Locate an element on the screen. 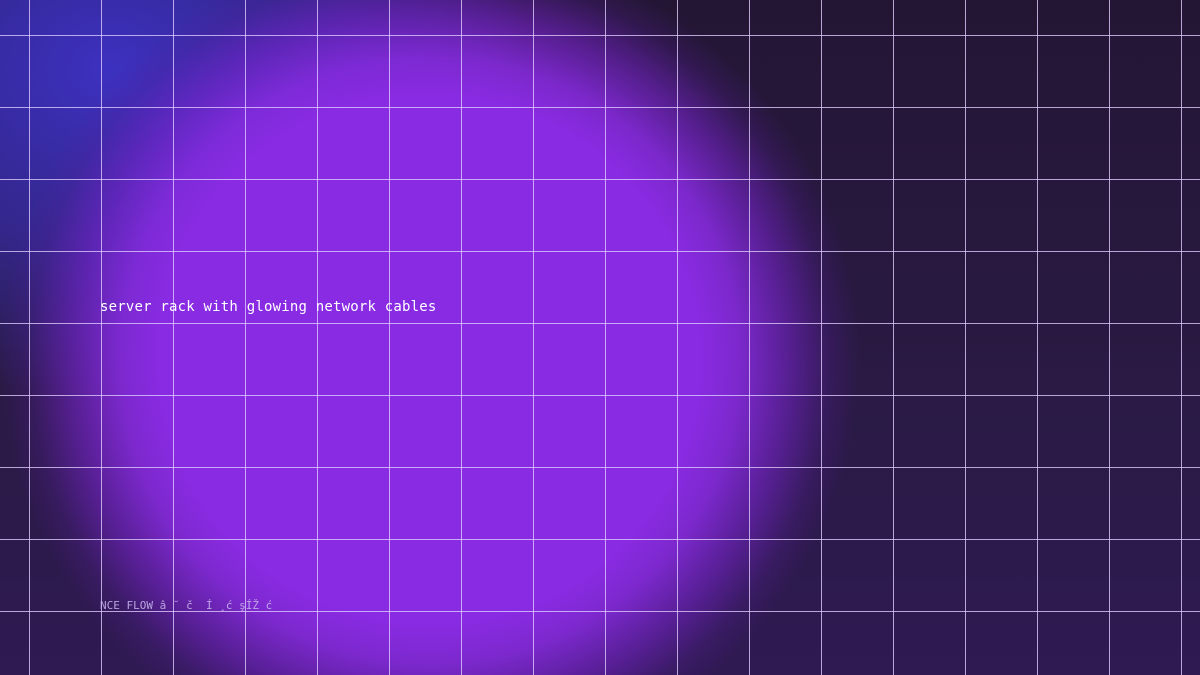  image-caption: server rack with glowing network cables is located at coordinates (268, 307).